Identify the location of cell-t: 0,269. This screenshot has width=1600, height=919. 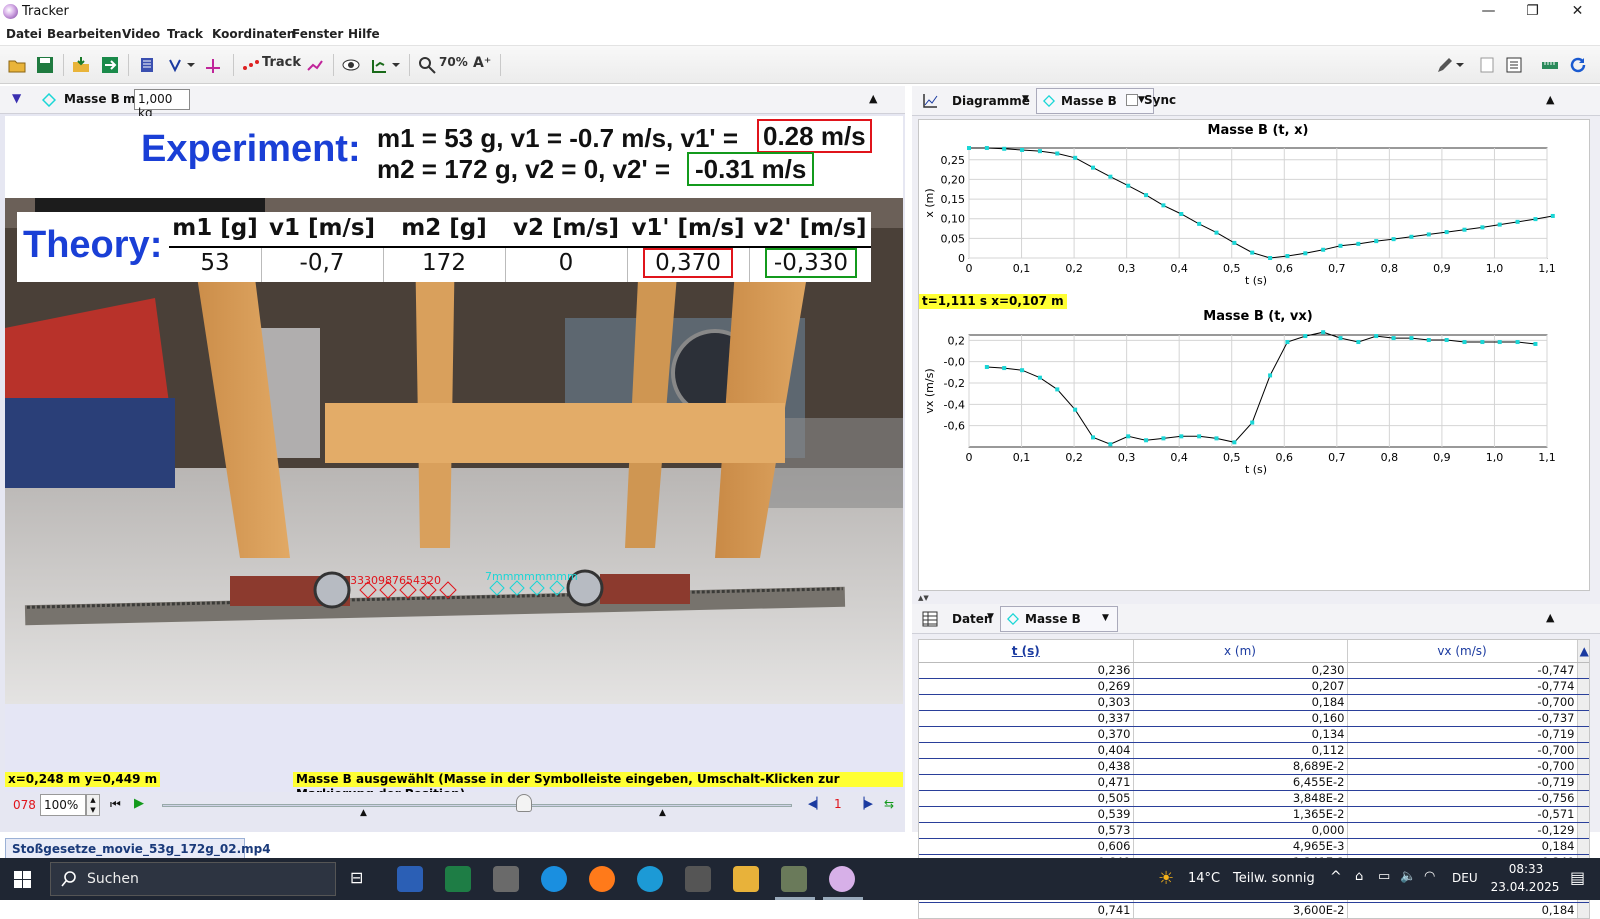
(1026, 686).